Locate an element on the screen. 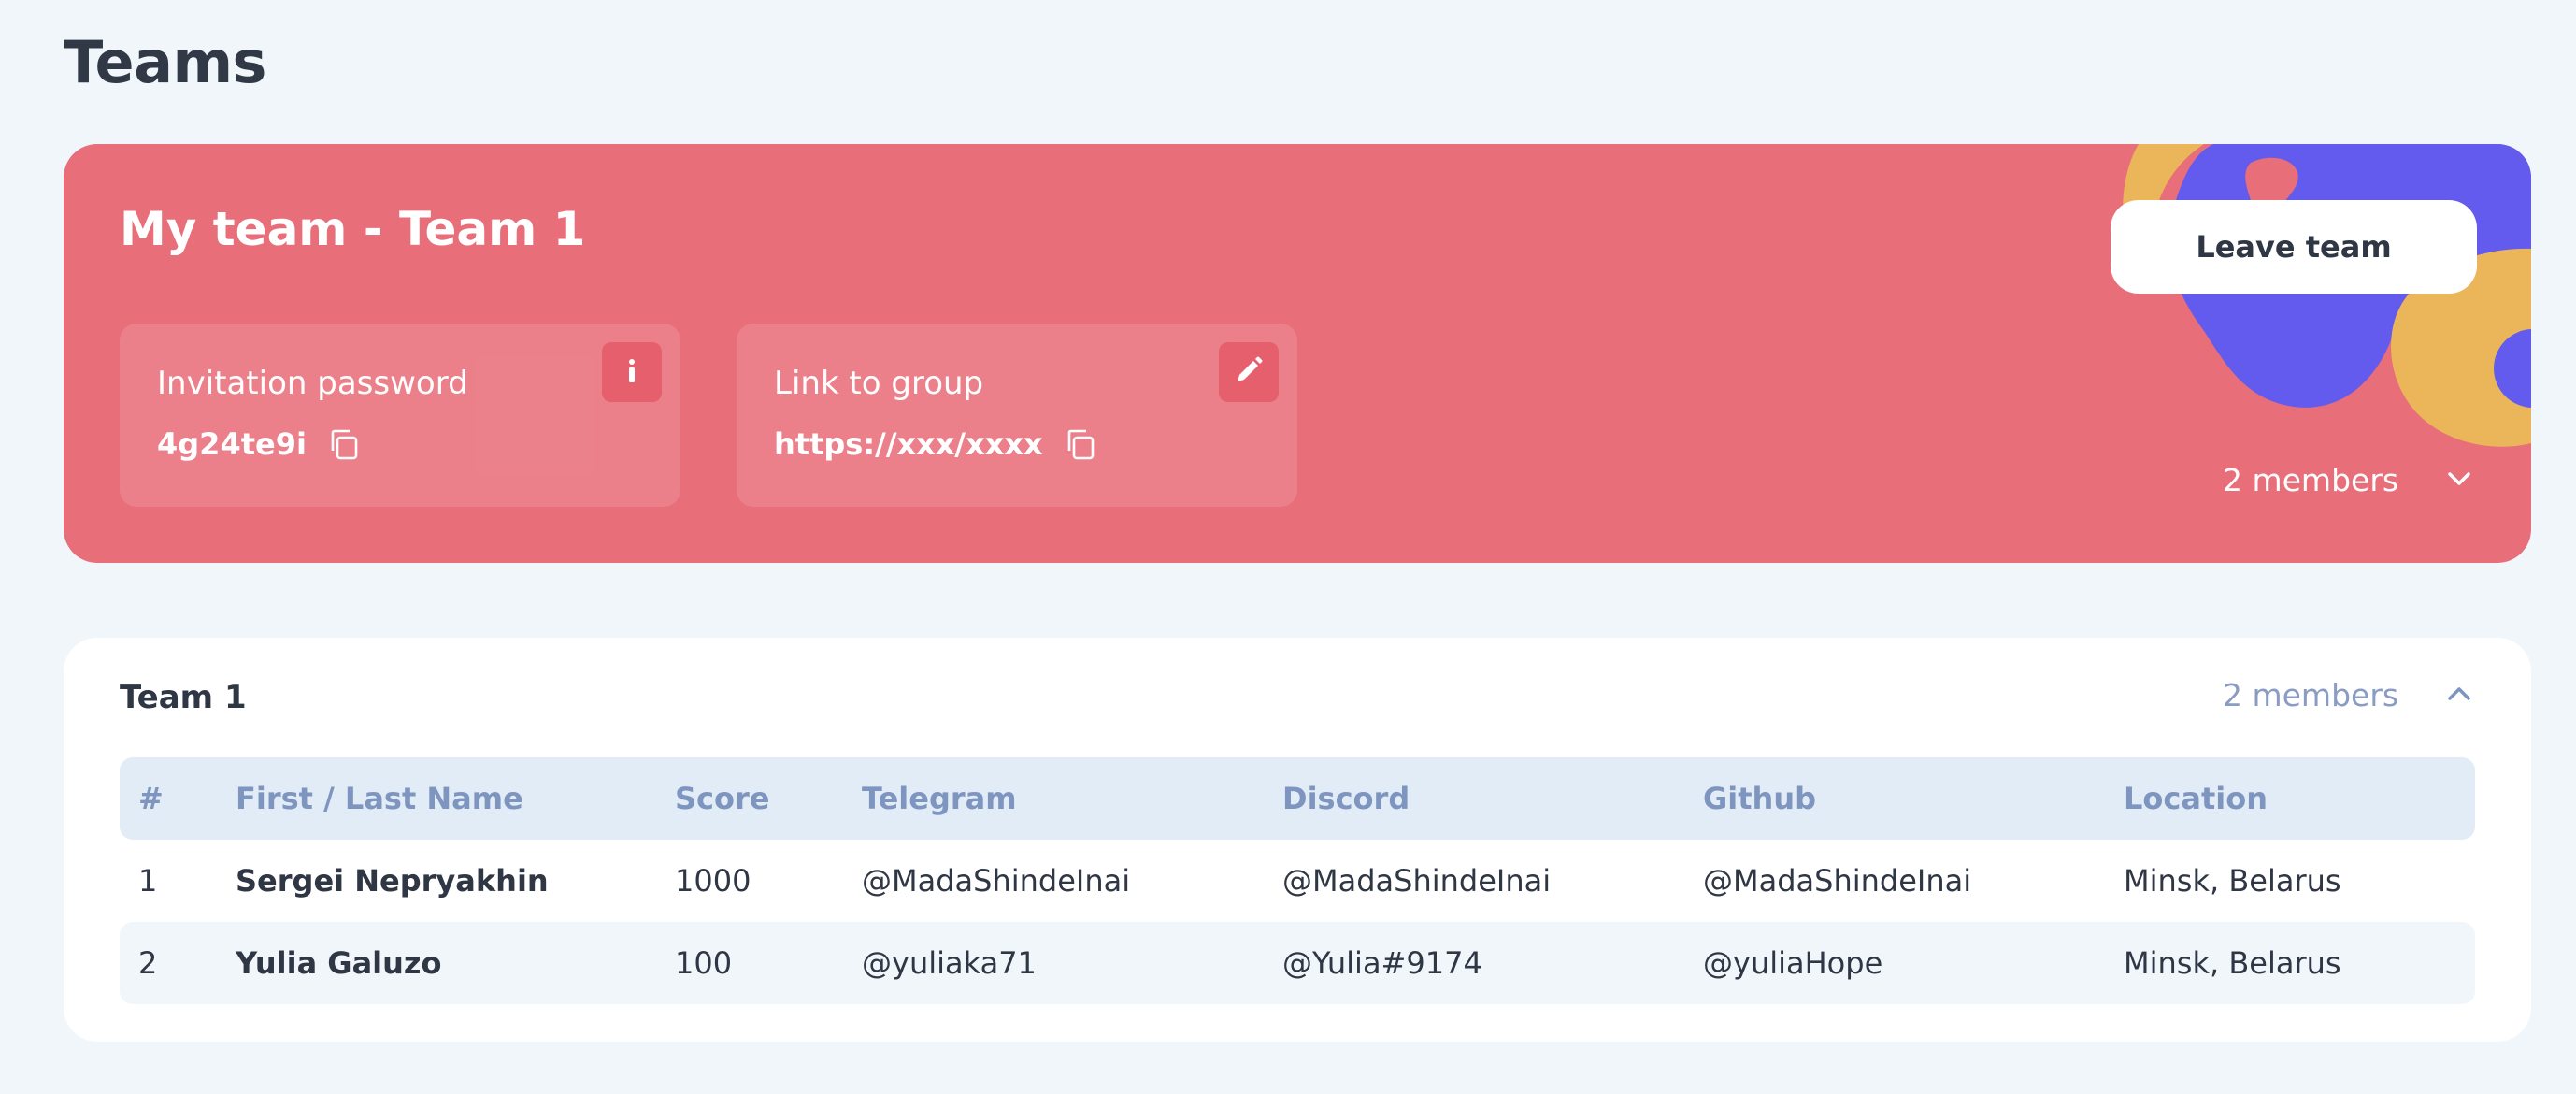 The image size is (2576, 1094). member-discord: @Yulia#9174 is located at coordinates (1382, 963).